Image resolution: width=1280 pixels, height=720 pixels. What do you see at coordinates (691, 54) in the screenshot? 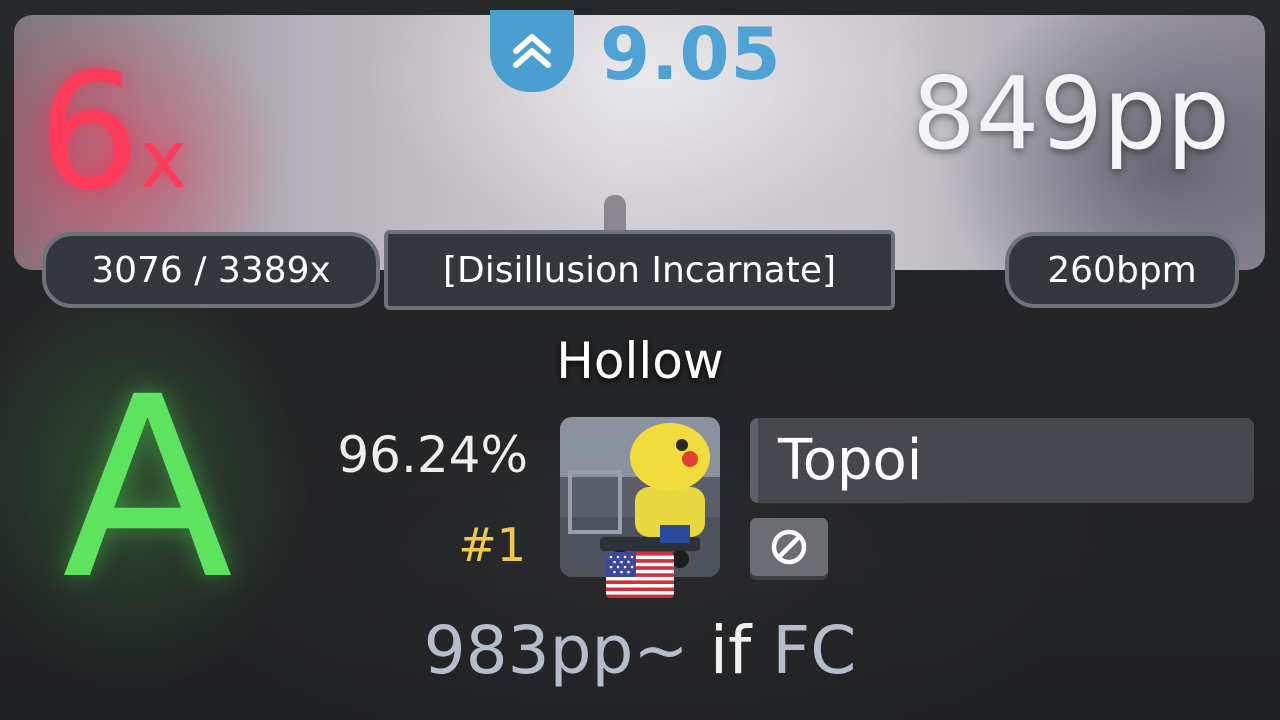
I see `star-rating-value: 9.05` at bounding box center [691, 54].